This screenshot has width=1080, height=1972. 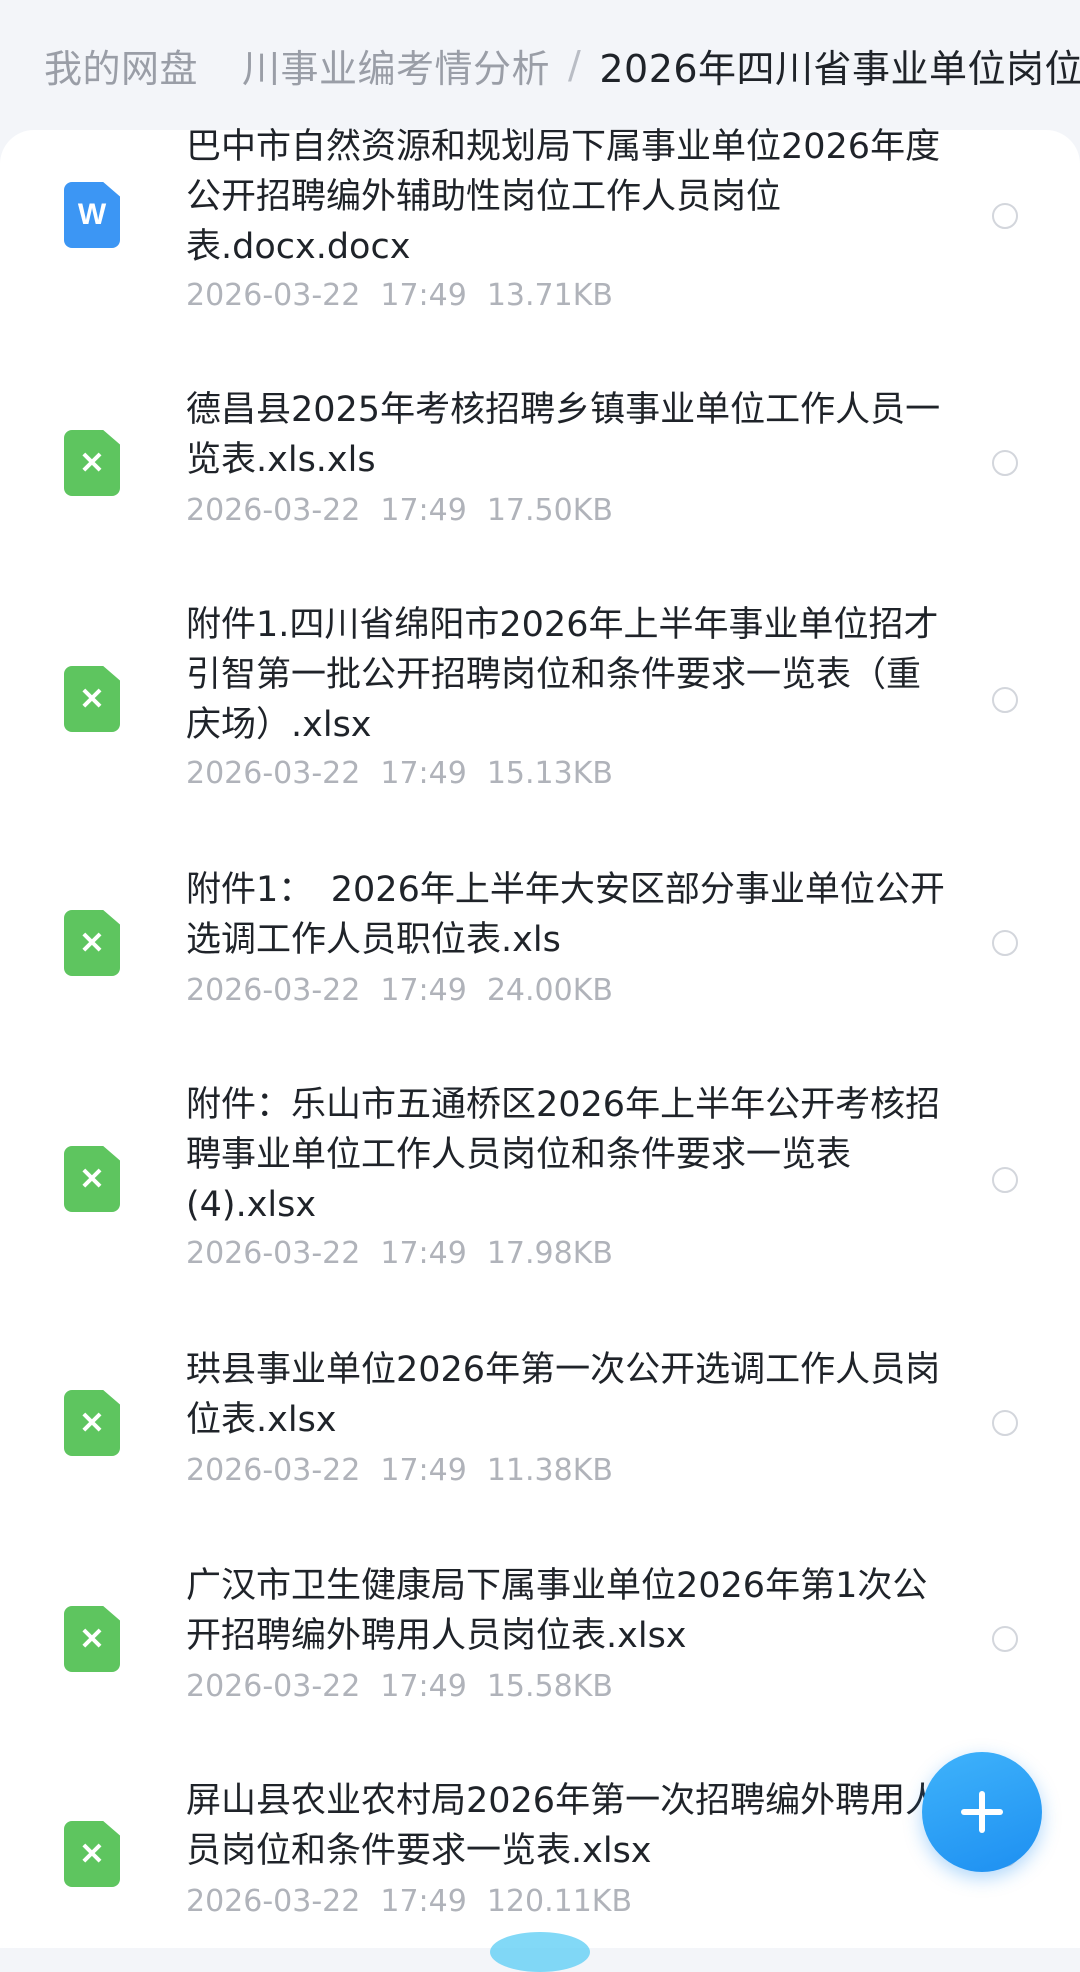 I want to click on word-file-icon: W, so click(x=92, y=215).